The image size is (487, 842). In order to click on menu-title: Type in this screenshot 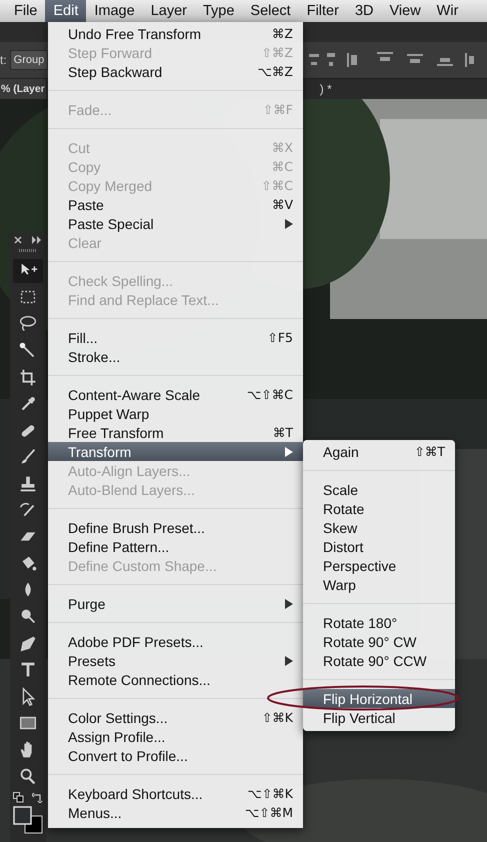, I will do `click(218, 11)`.